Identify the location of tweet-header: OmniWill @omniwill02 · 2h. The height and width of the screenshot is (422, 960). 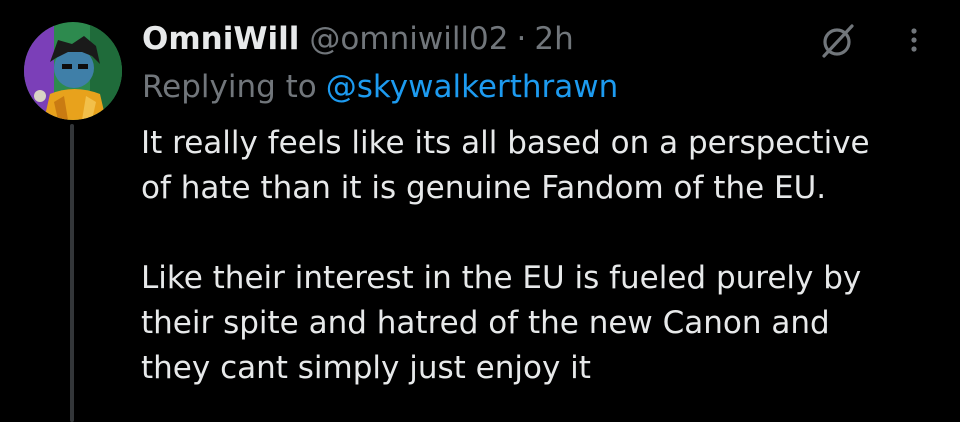
(358, 39).